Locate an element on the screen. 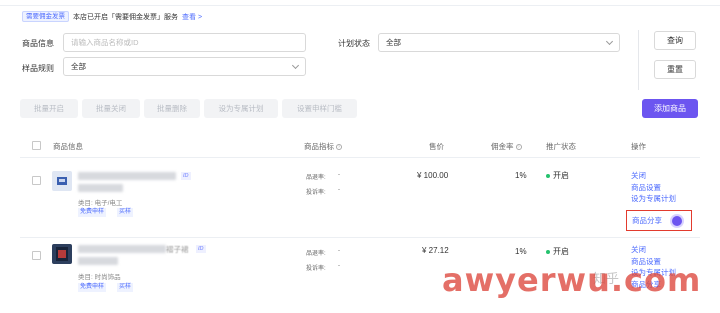 The image size is (720, 313). set-sample-threshold-button: 设置申样门槛 is located at coordinates (319, 108).